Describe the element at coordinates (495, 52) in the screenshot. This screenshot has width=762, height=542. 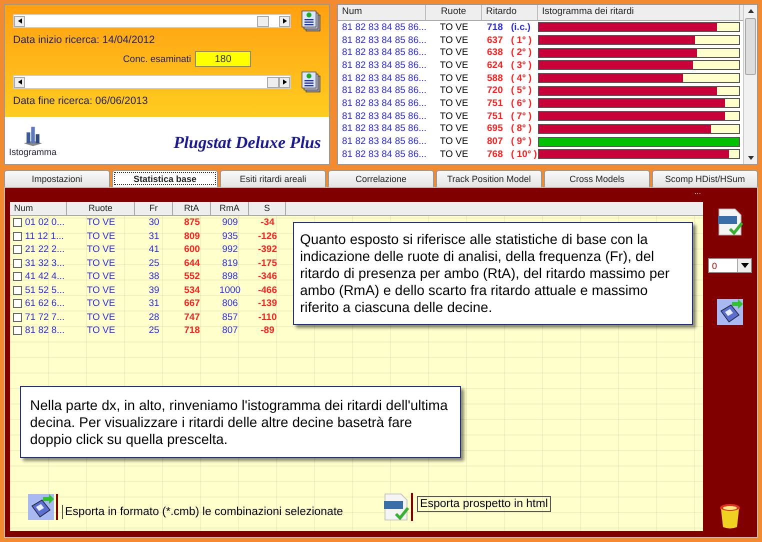
I see `delay-value: 638` at that location.